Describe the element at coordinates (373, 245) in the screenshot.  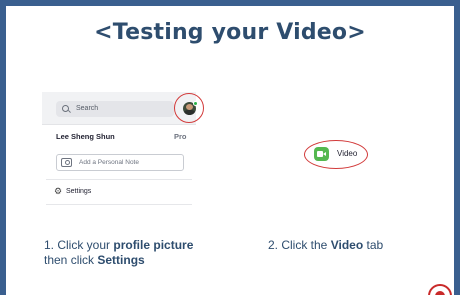
I see `step-2-text-2: tab` at that location.